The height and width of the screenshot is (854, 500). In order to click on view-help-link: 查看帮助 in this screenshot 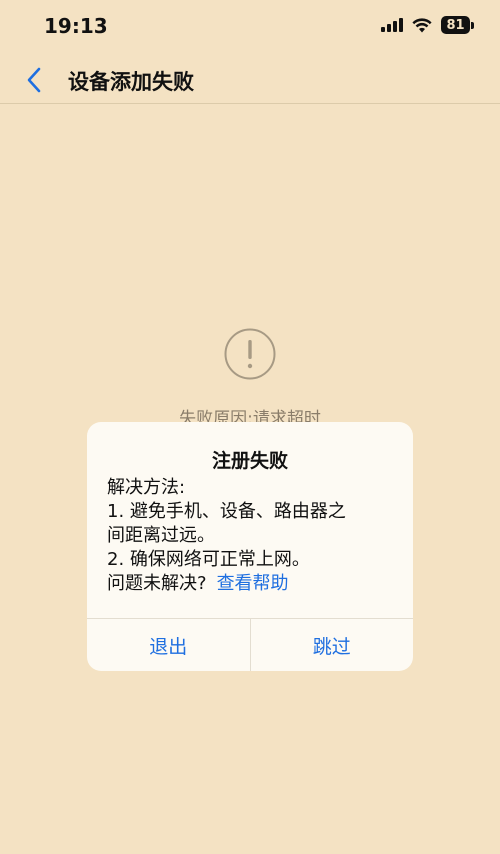, I will do `click(253, 583)`.